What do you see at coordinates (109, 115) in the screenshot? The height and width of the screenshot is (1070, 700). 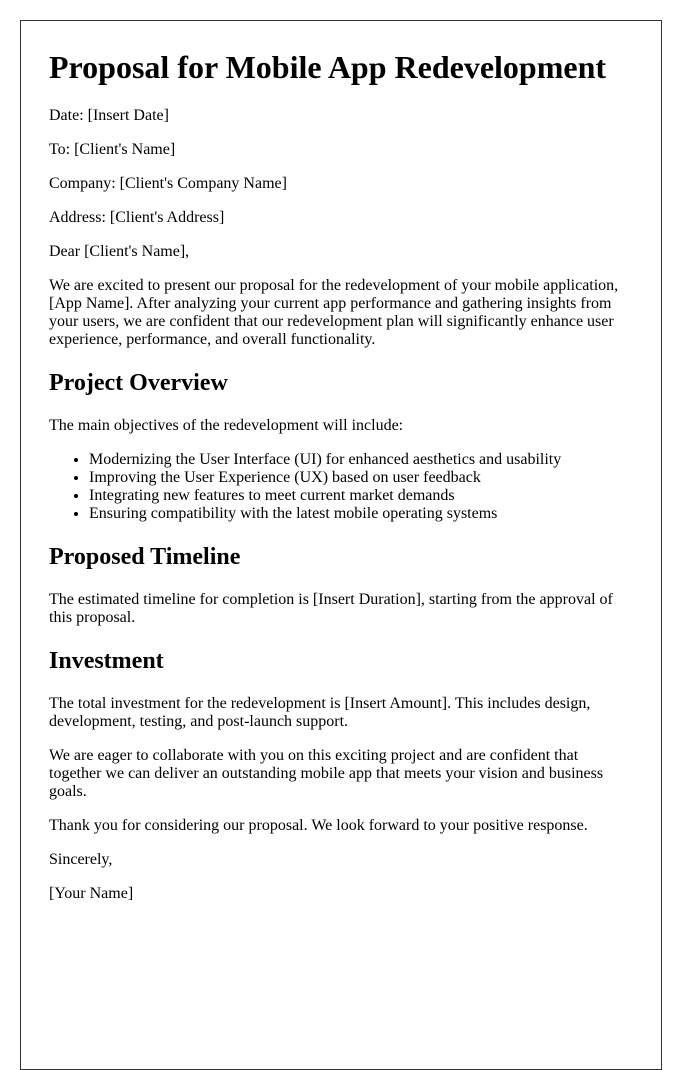 I see `date-field: Date: [Insert Date]` at bounding box center [109, 115].